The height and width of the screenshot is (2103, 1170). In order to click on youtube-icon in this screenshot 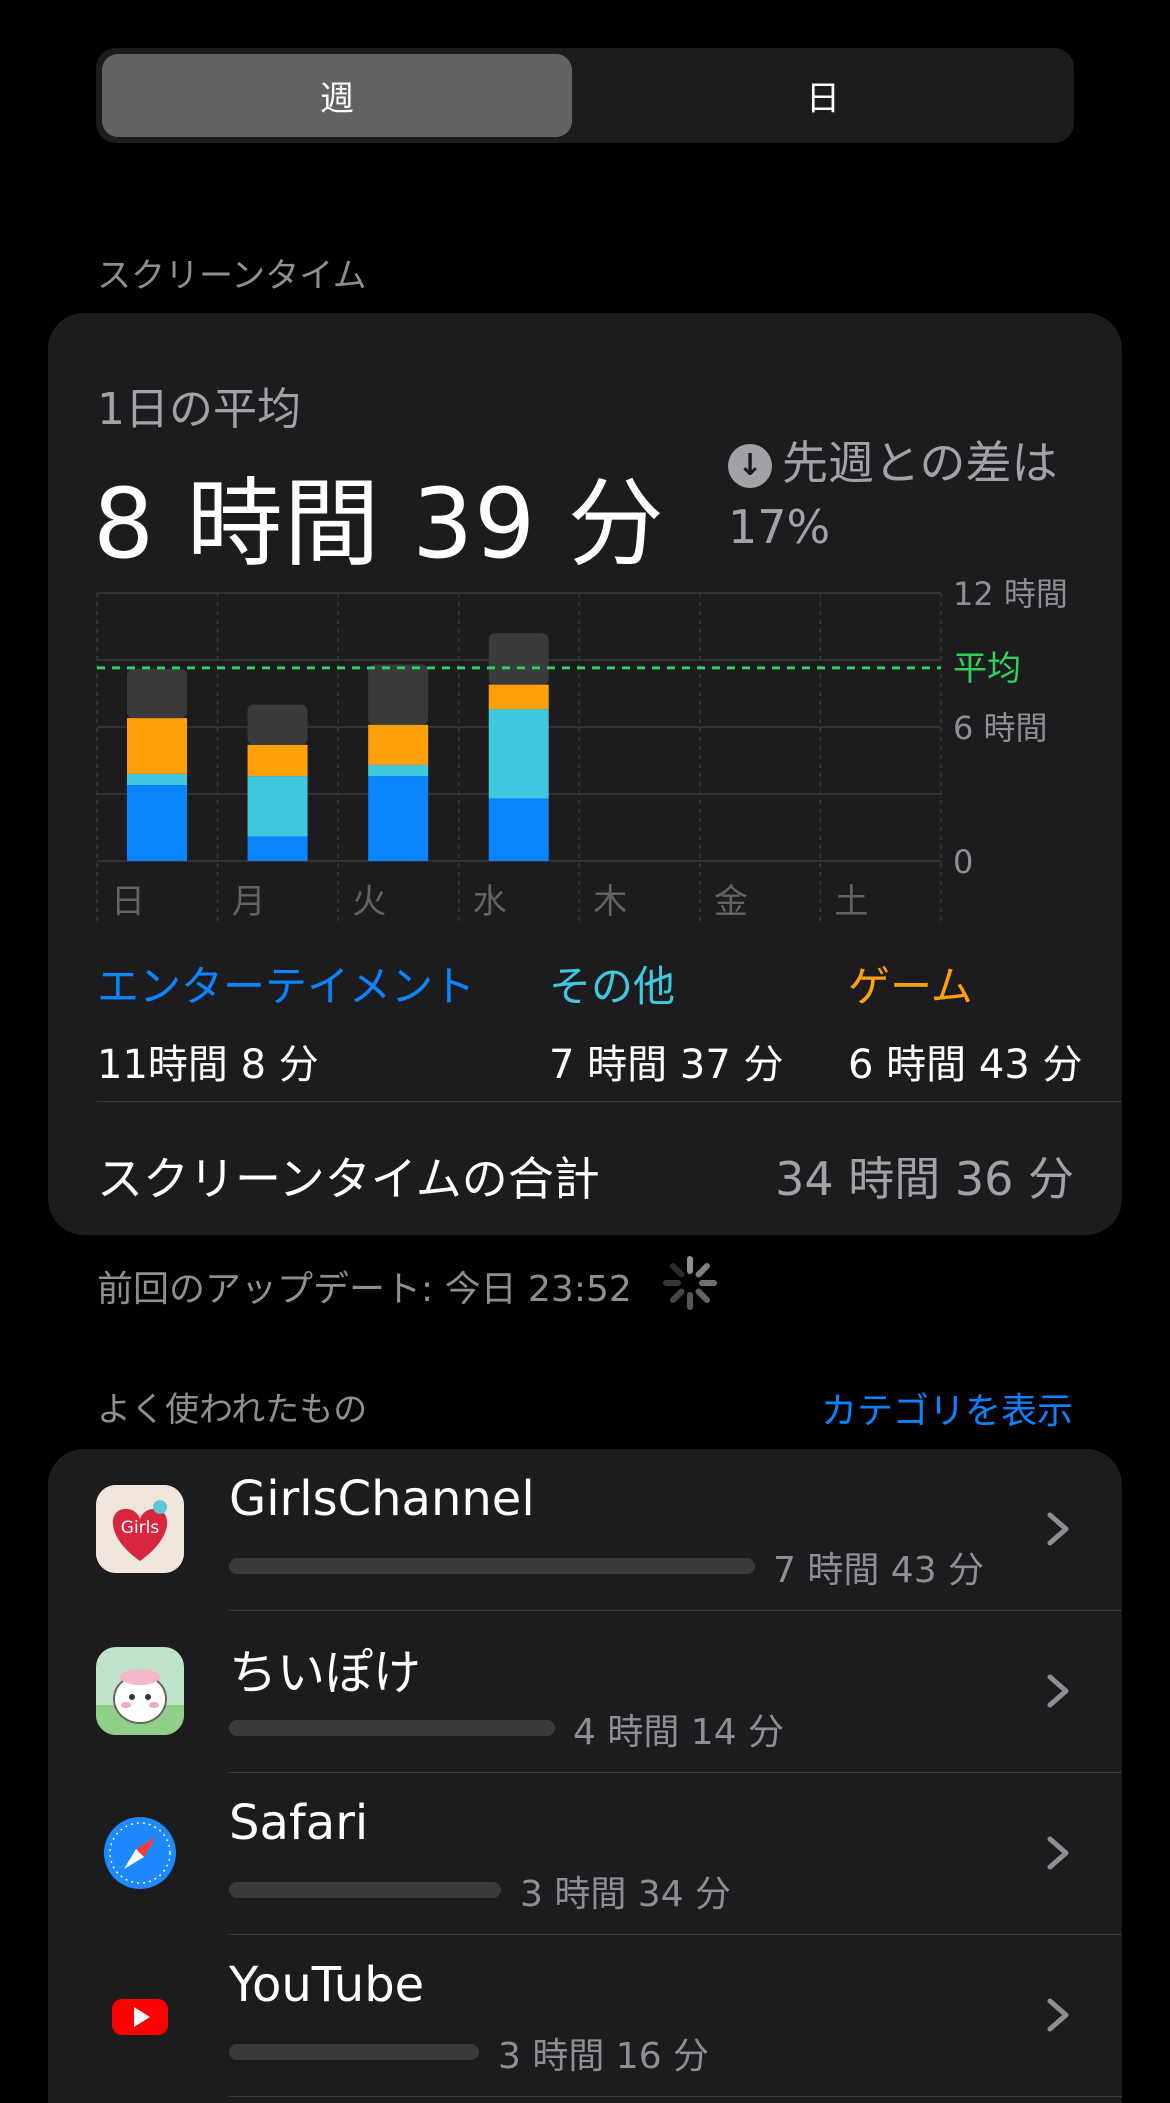, I will do `click(140, 2015)`.